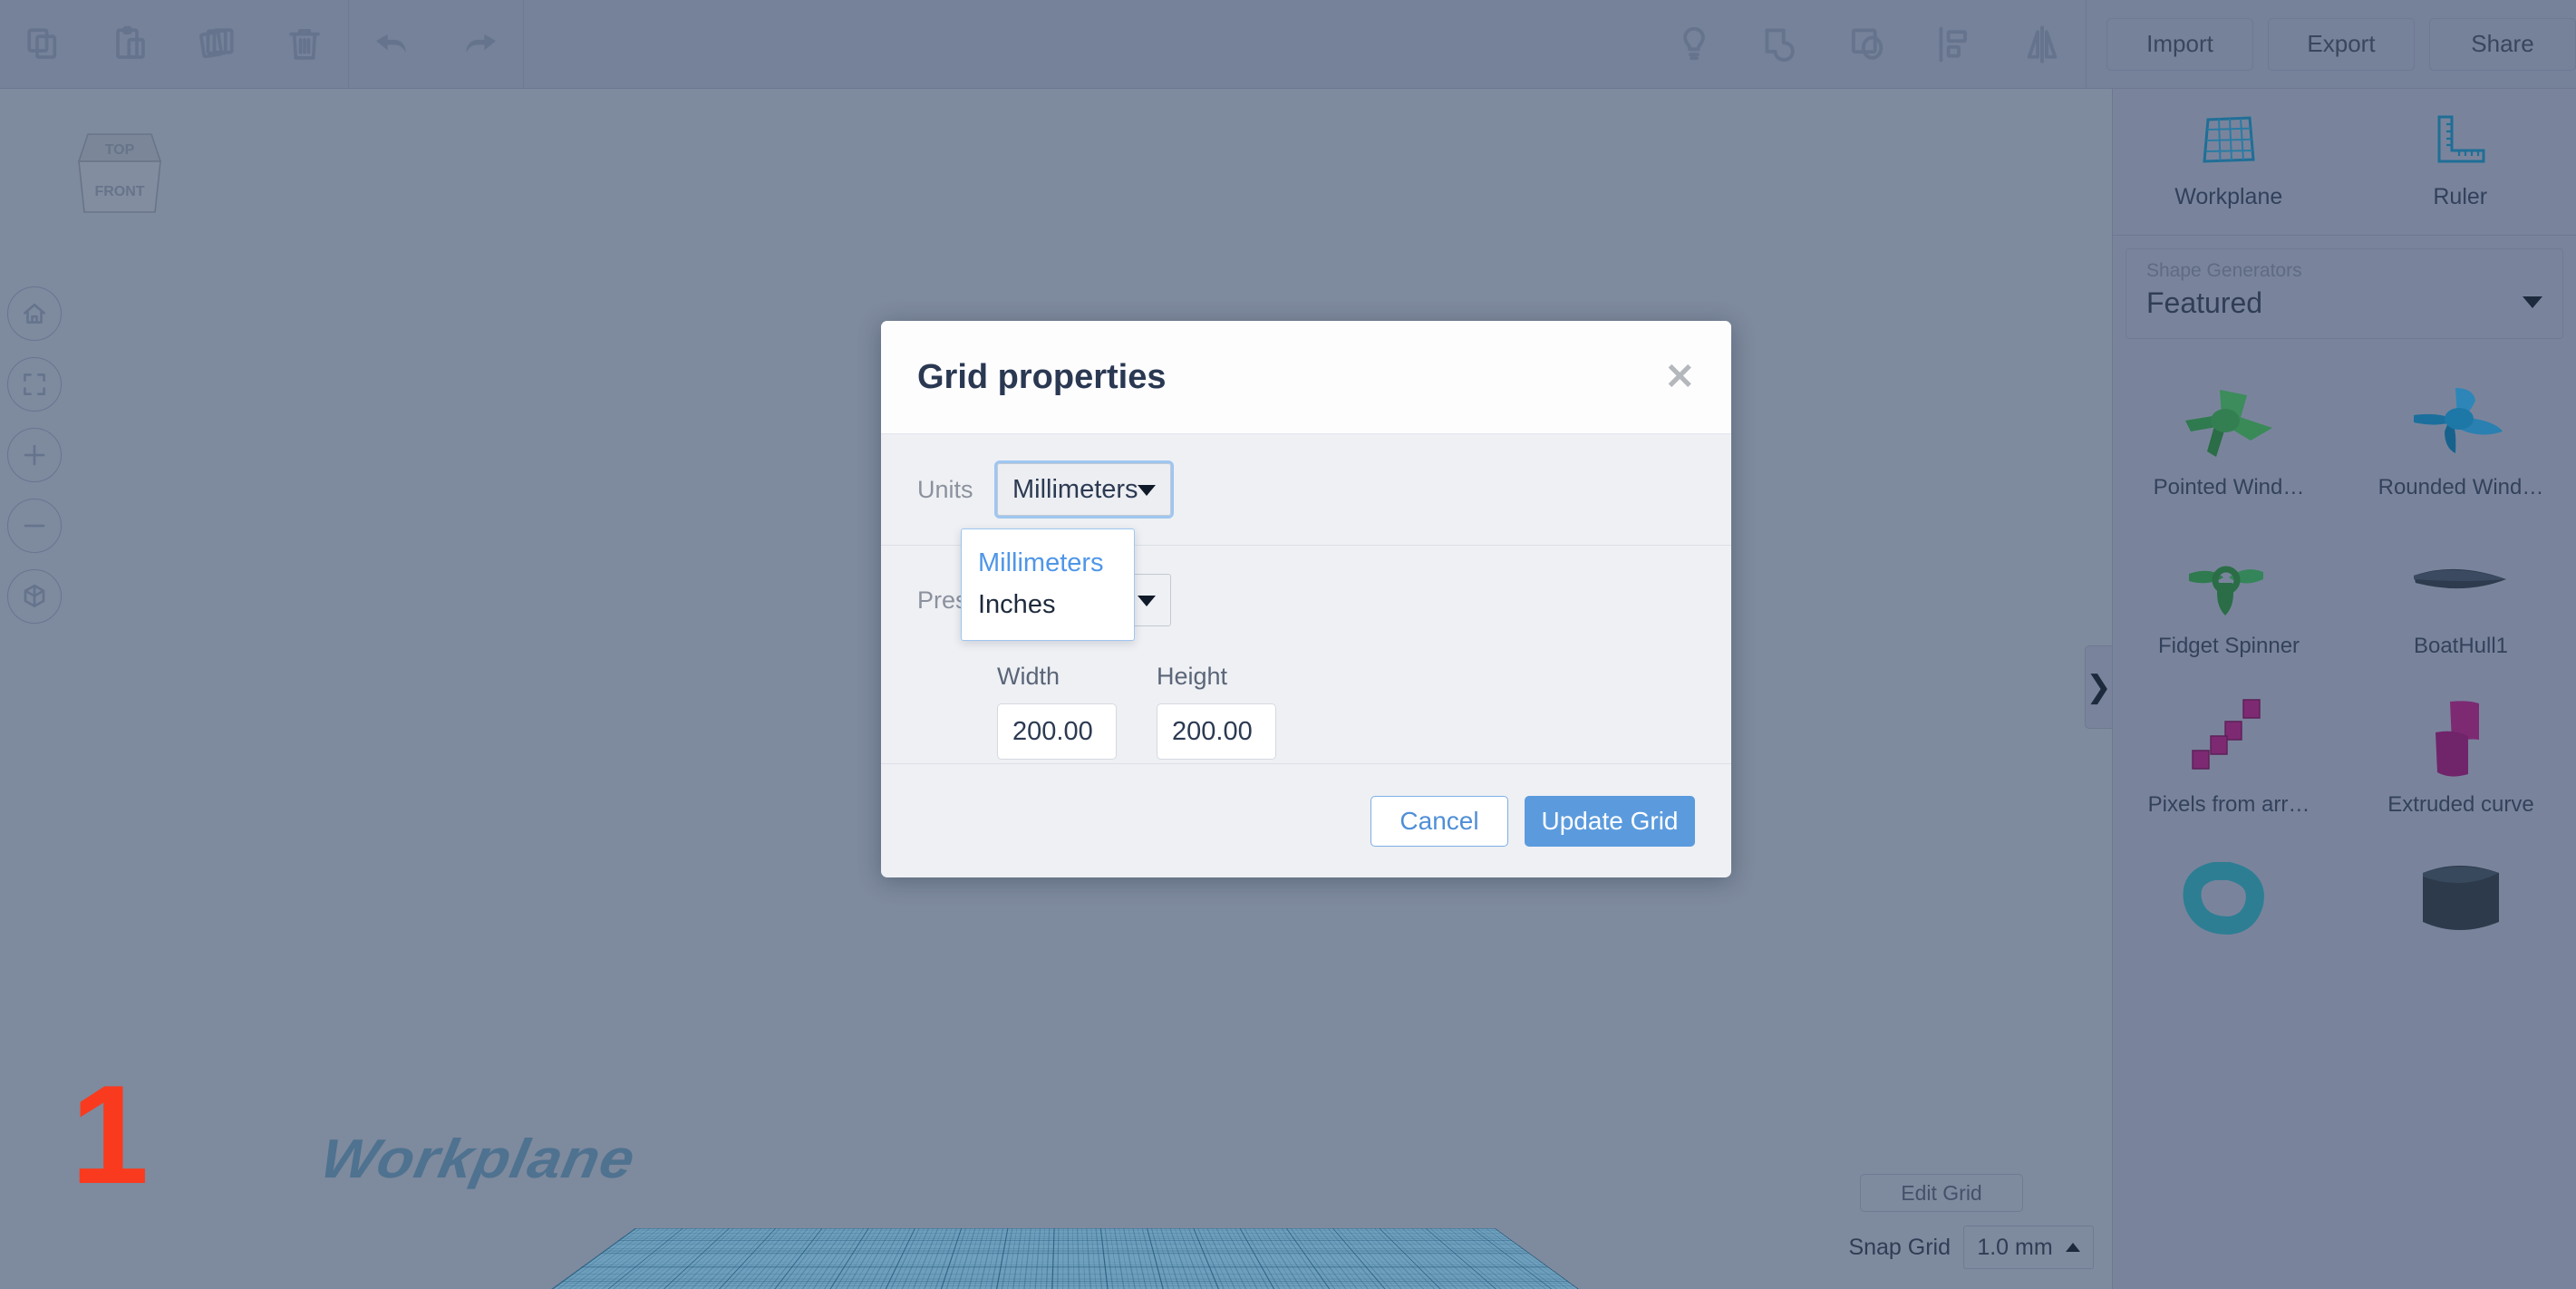 This screenshot has height=1289, width=2576. I want to click on ungroup-icon, so click(1868, 44).